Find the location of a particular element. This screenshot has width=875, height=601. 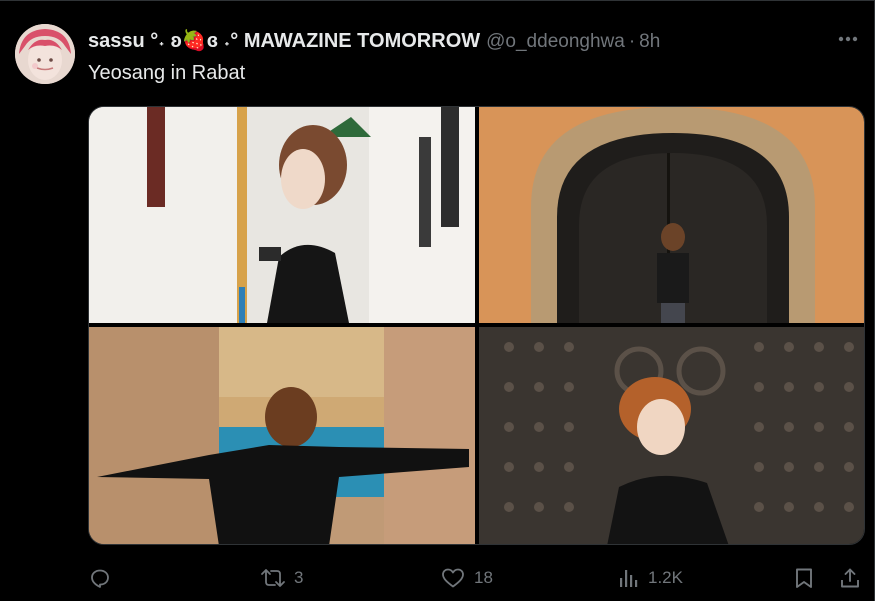

display-name: sassu °˖ ʚ🍓ɞ ˖° MAWAZINE TOMORROW is located at coordinates (284, 41).